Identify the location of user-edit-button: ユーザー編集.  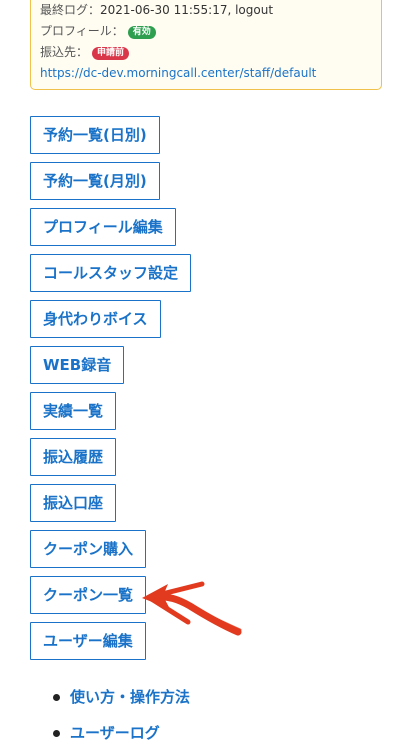
(88, 641).